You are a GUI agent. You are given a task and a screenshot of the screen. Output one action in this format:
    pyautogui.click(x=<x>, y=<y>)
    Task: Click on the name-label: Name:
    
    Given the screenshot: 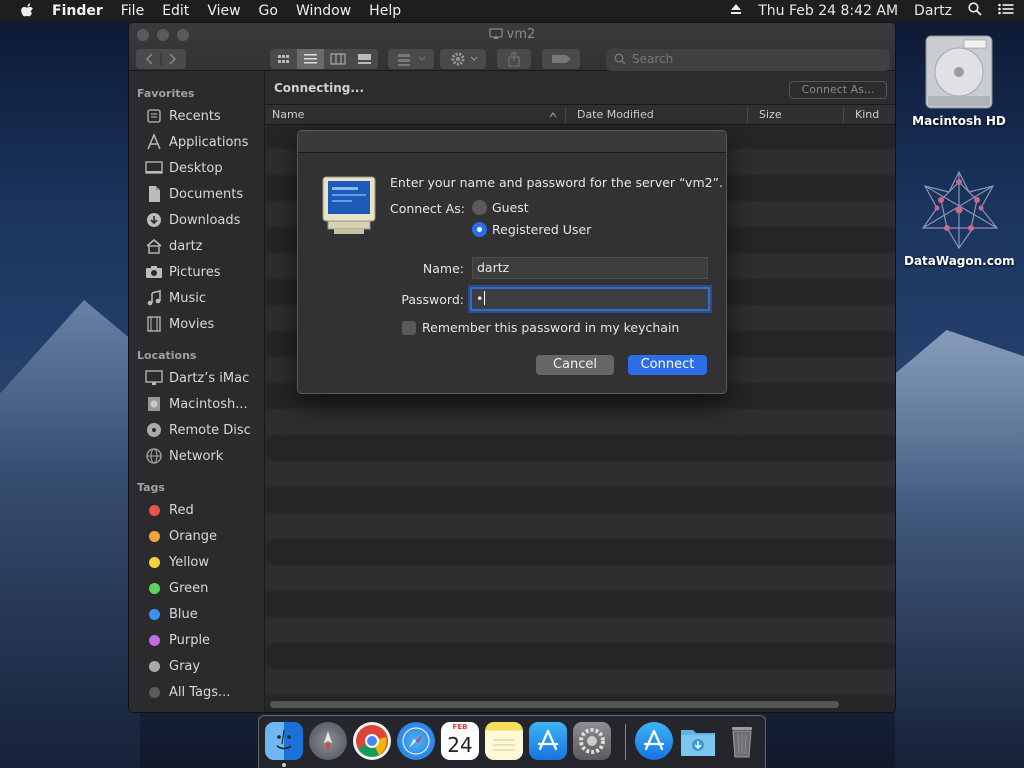 What is the action you would take?
    pyautogui.click(x=443, y=268)
    